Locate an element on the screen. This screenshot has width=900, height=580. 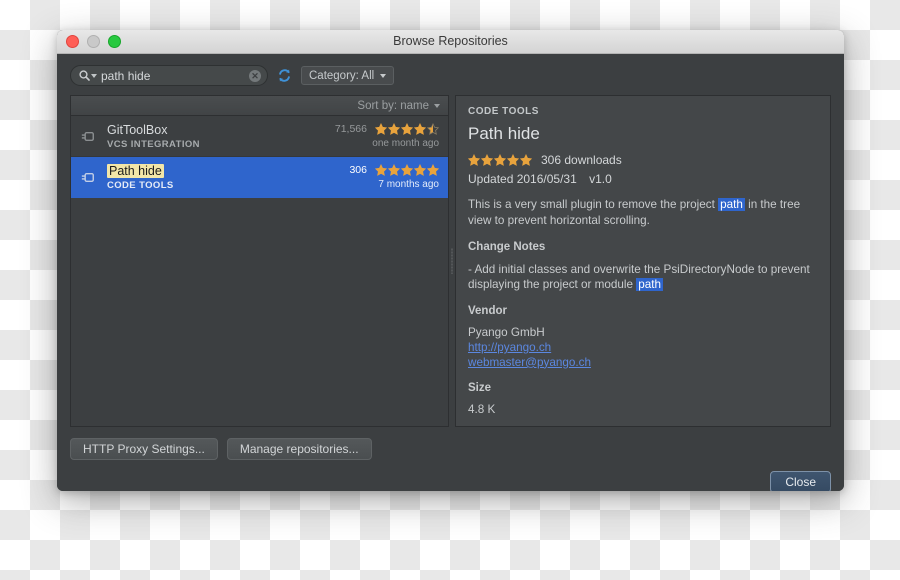
size-value: 4.8 K is located at coordinates (482, 410).